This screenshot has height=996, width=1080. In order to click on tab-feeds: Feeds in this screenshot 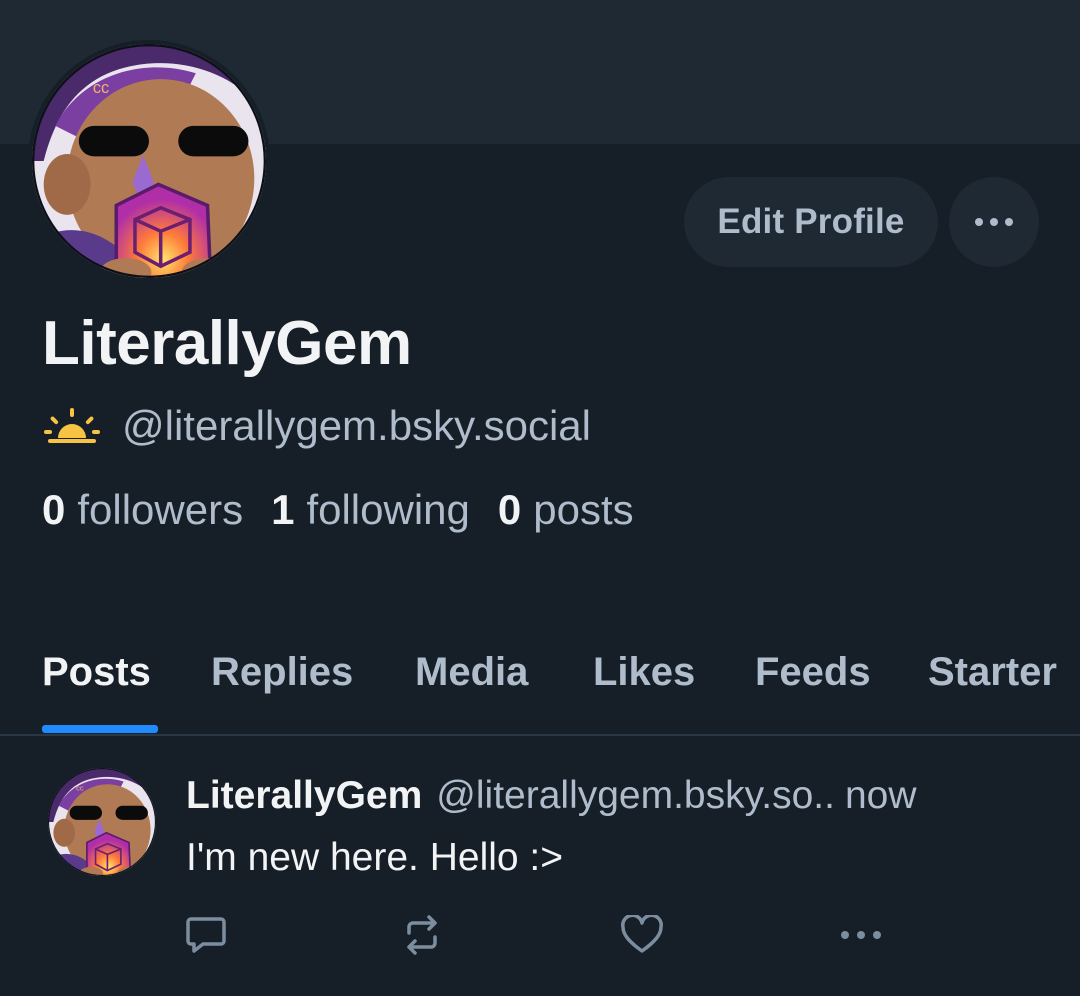, I will do `click(813, 672)`.